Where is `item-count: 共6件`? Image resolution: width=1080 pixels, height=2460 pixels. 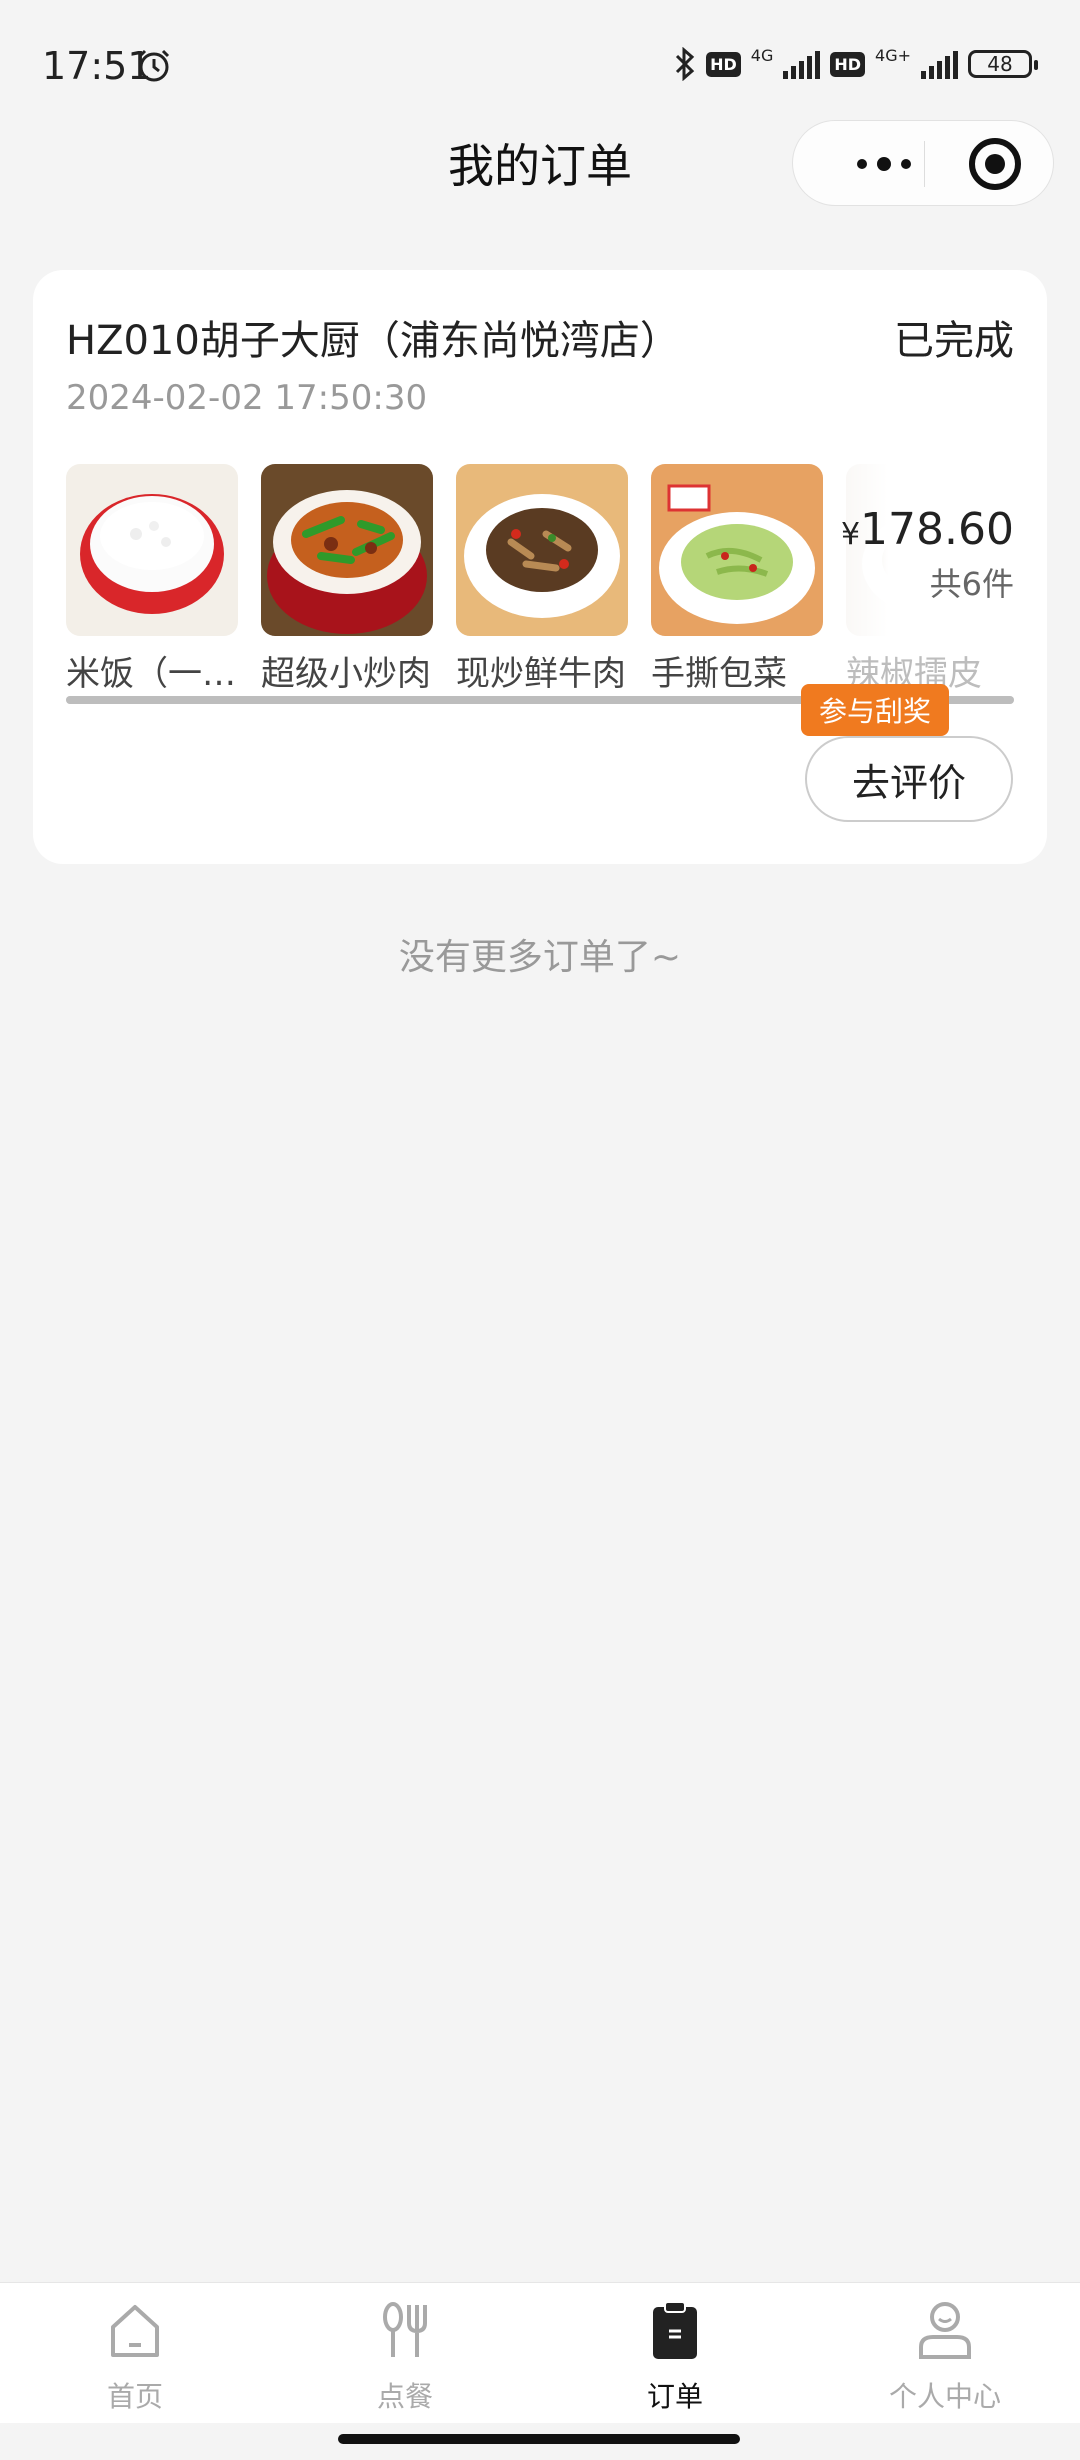 item-count: 共6件 is located at coordinates (971, 584).